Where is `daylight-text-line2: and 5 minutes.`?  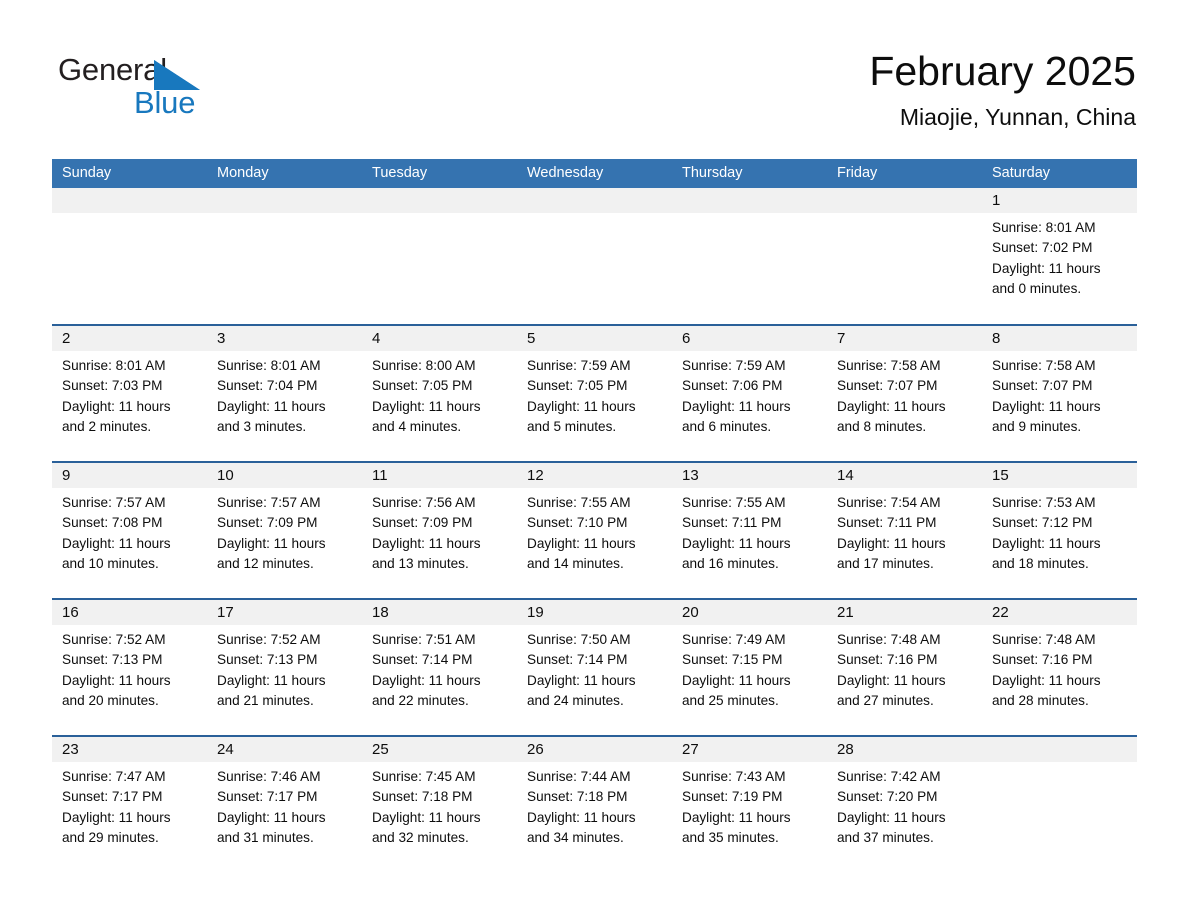
daylight-text-line2: and 5 minutes. is located at coordinates (572, 426).